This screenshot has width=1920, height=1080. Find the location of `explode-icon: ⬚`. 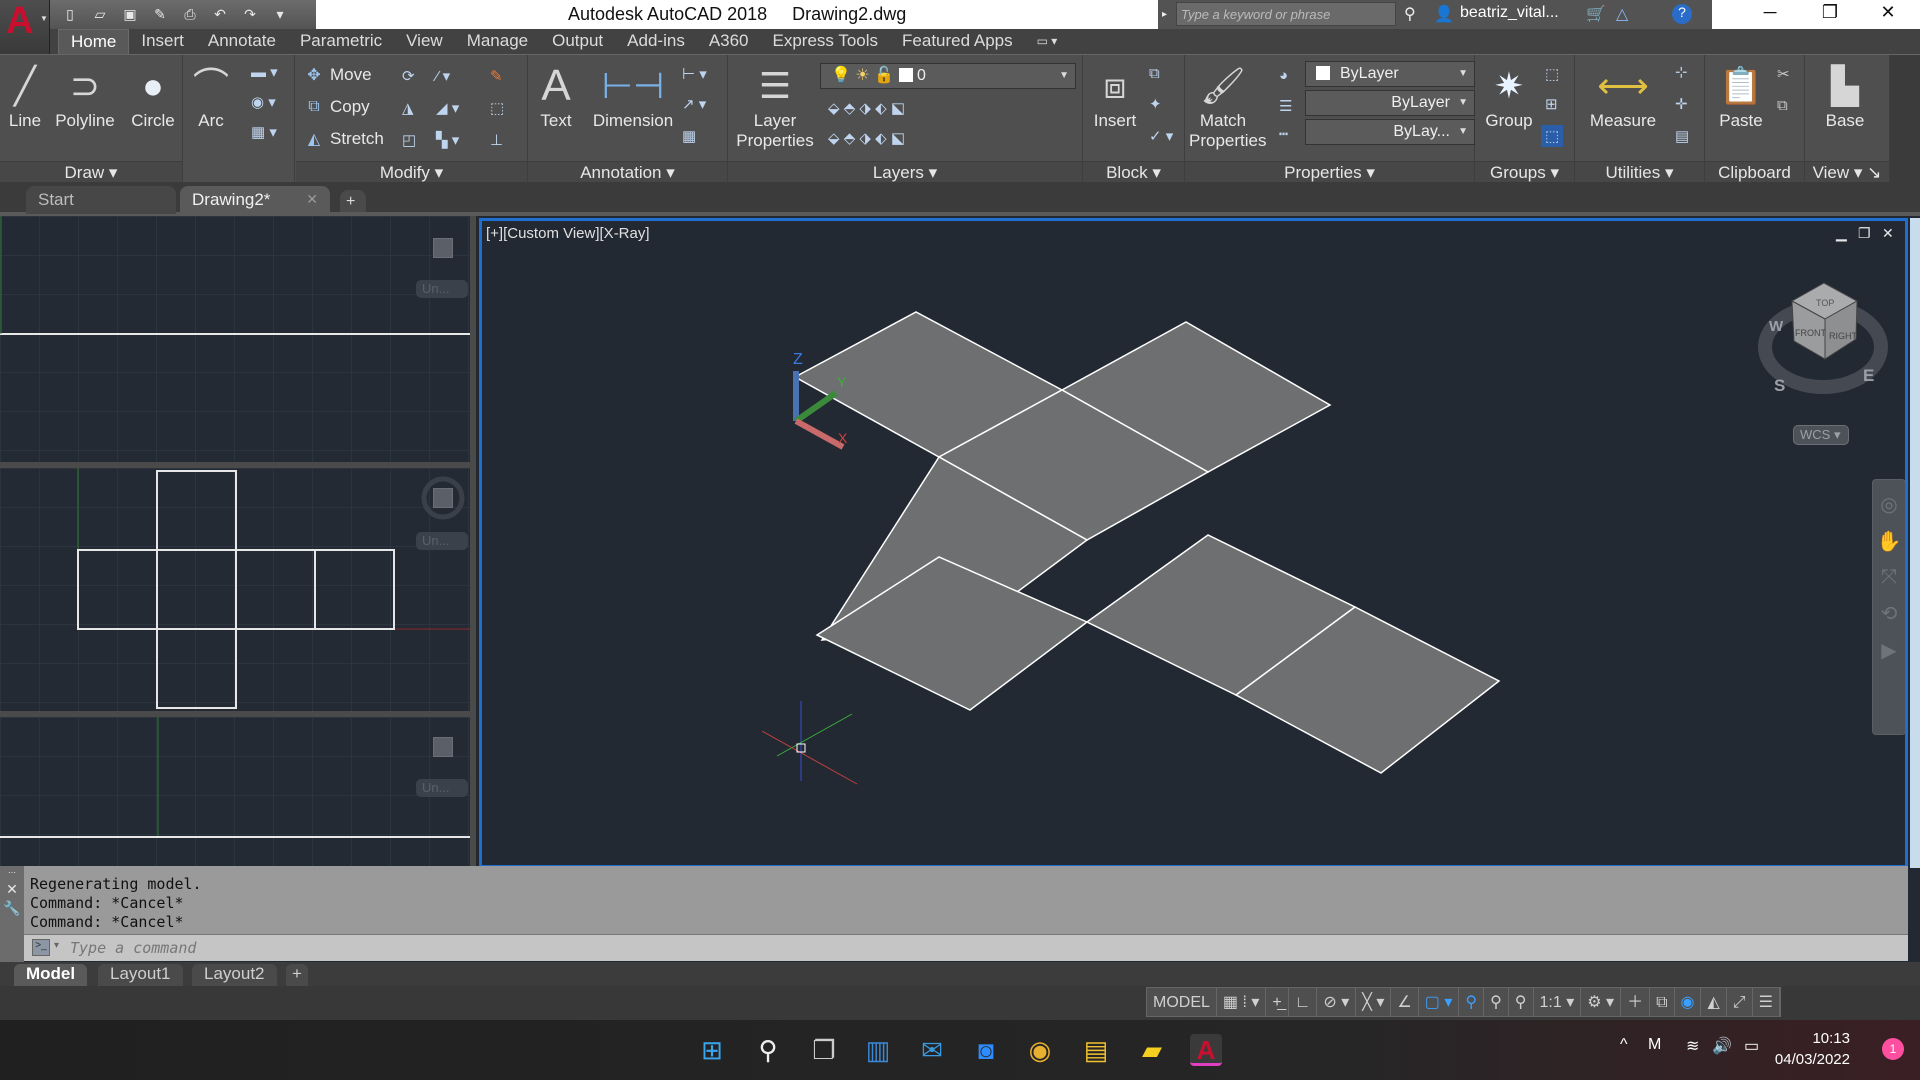

explode-icon: ⬚ is located at coordinates (497, 108).